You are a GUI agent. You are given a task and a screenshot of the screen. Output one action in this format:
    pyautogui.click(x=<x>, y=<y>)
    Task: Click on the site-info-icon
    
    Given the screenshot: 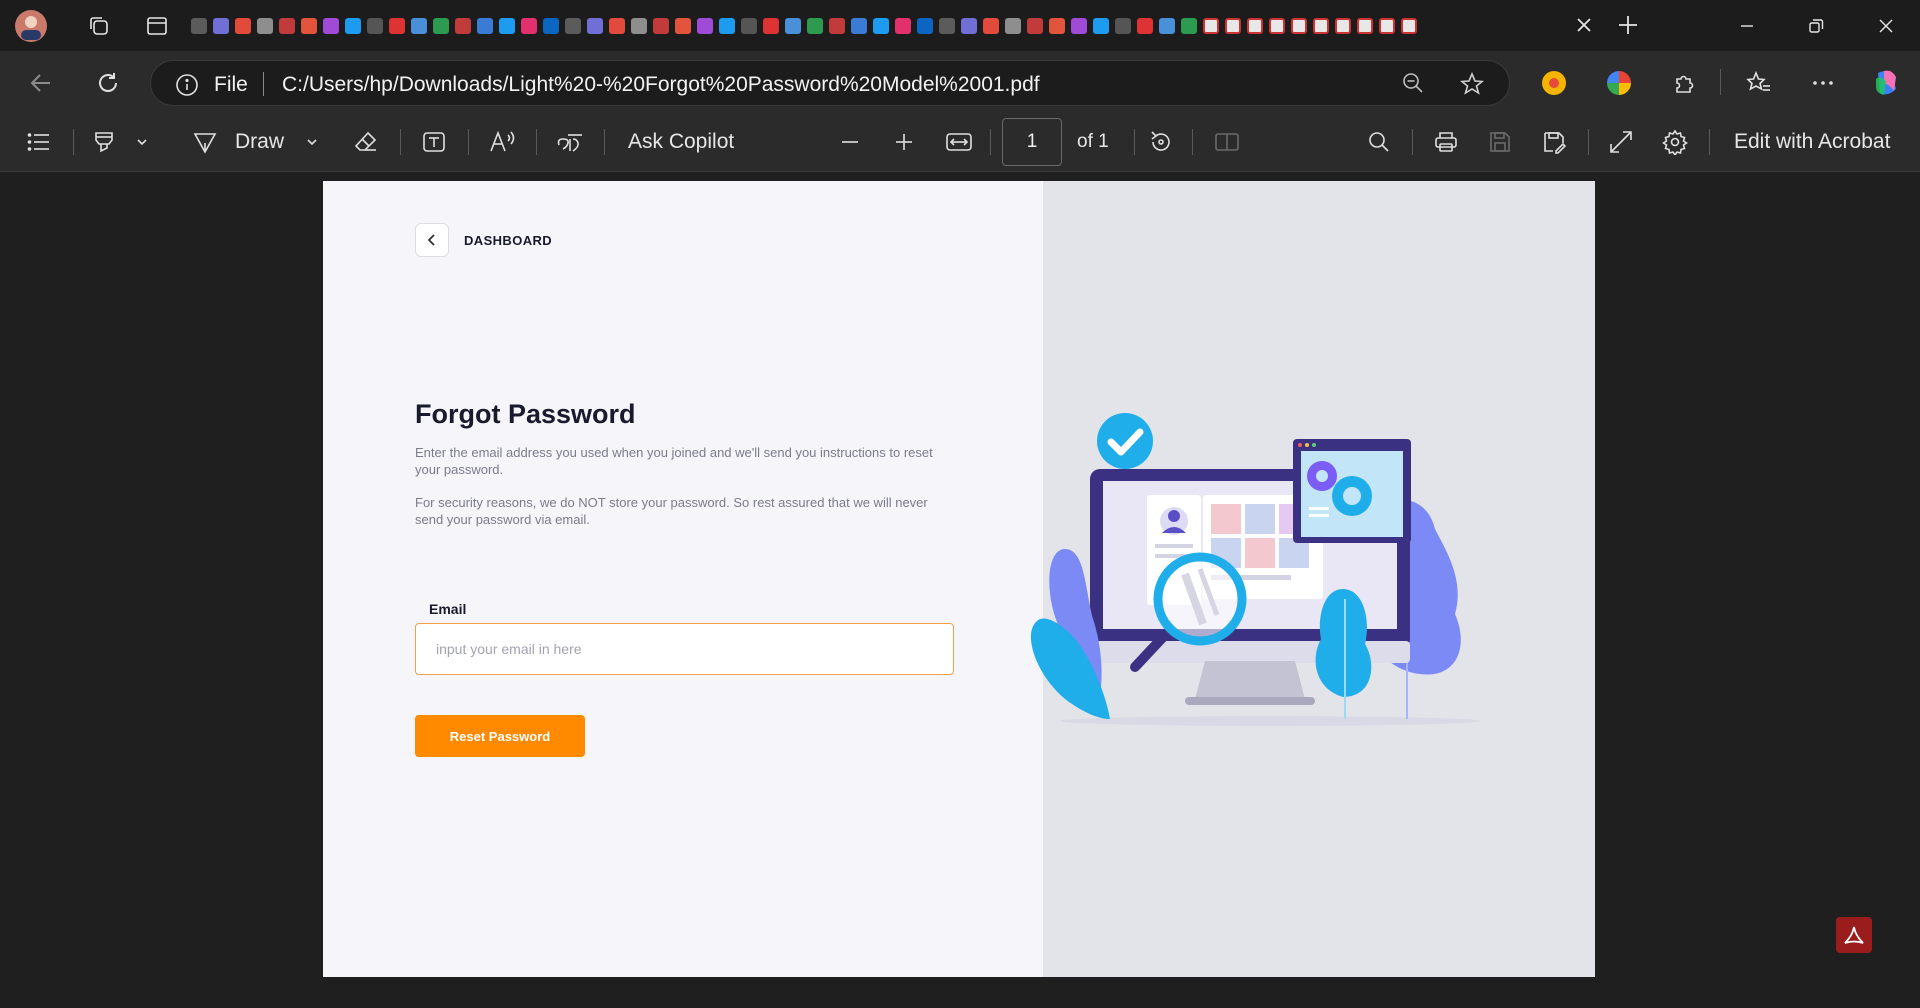 What is the action you would take?
    pyautogui.click(x=187, y=85)
    